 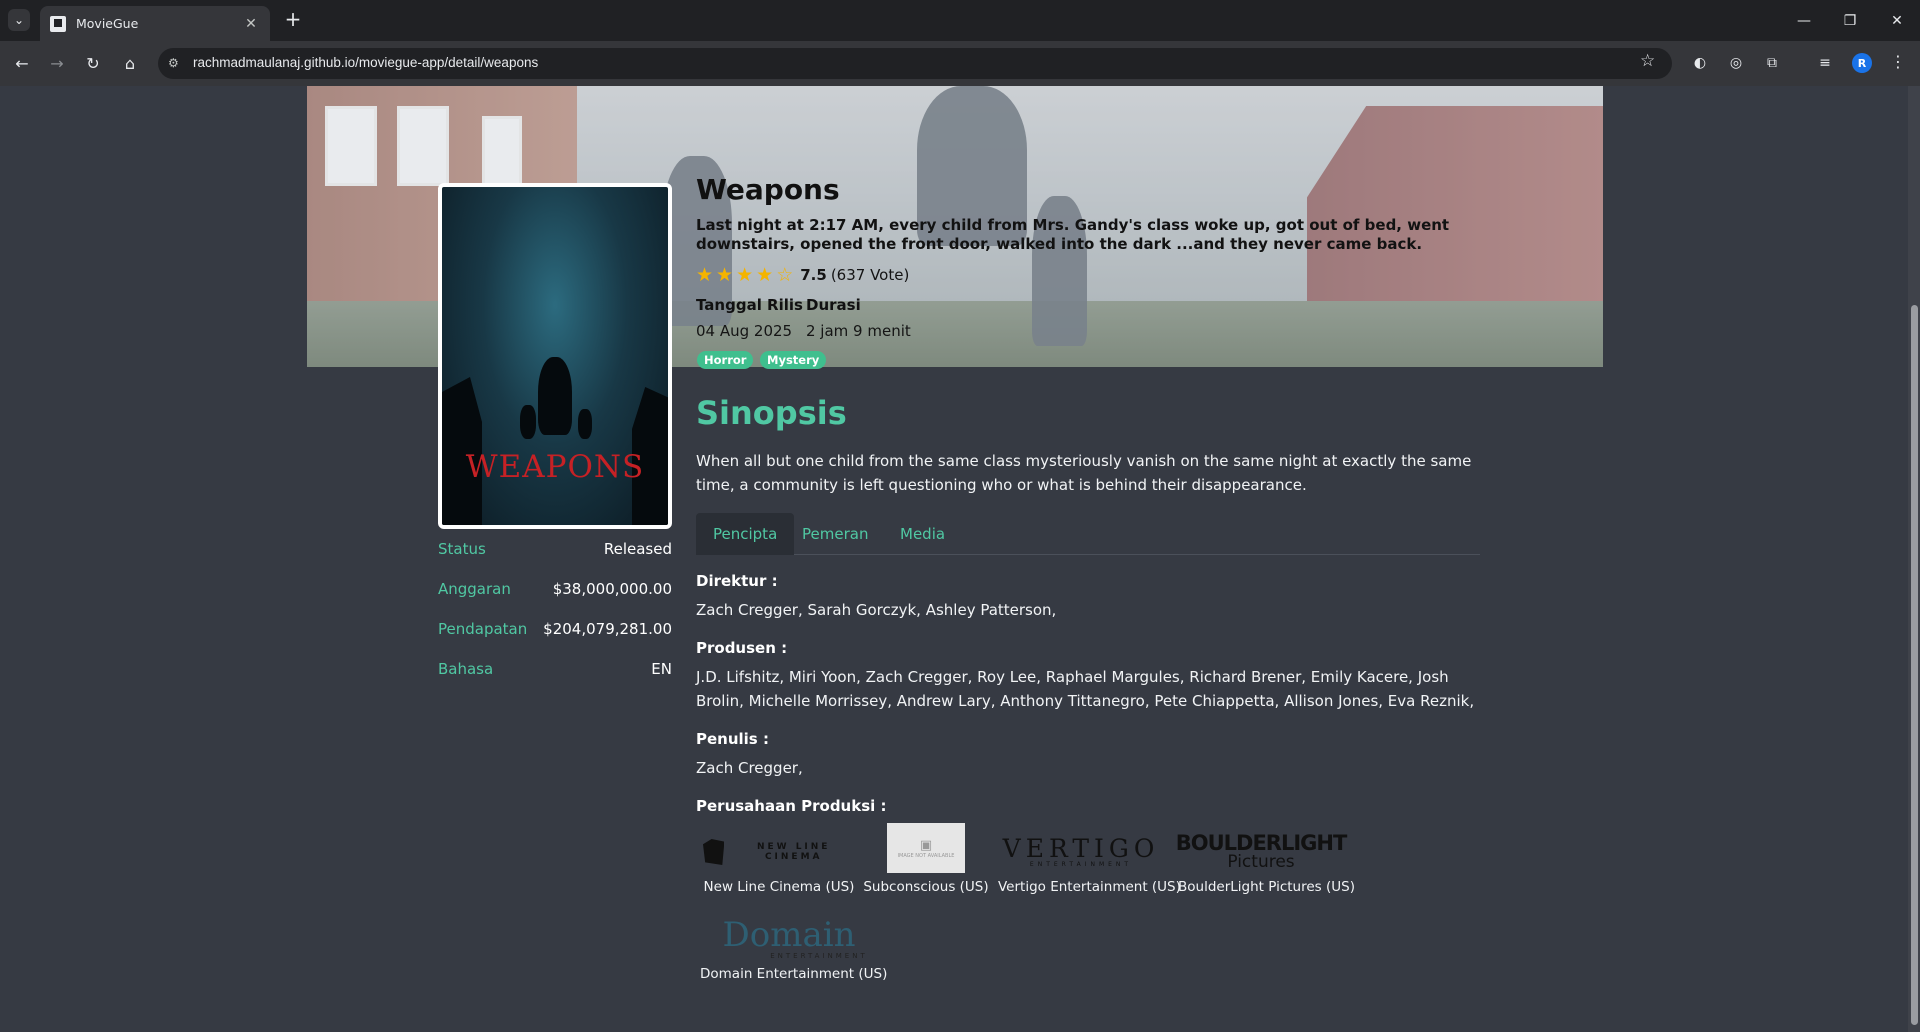 What do you see at coordinates (107, 23) in the screenshot?
I see `tab-title: MovieGue` at bounding box center [107, 23].